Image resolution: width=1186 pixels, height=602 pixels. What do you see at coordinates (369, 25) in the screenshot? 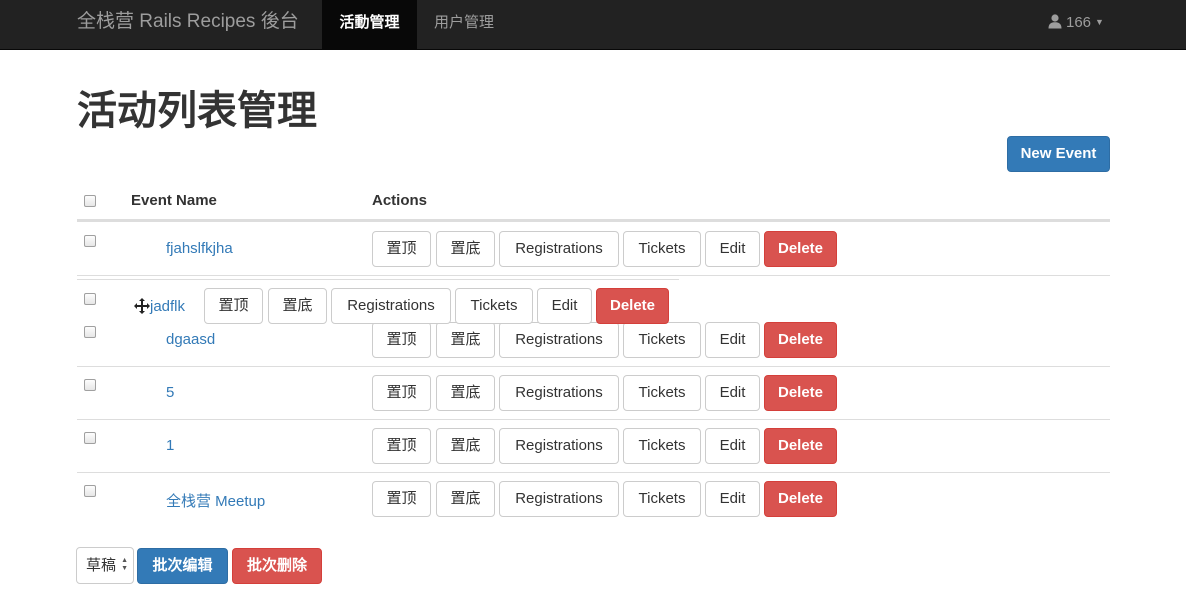
I see `nav-item-events: 活動管理` at bounding box center [369, 25].